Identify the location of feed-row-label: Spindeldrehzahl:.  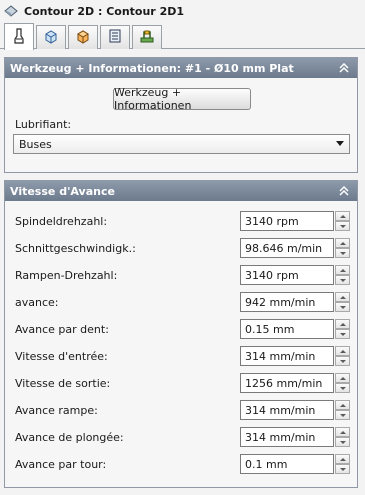
(61, 221).